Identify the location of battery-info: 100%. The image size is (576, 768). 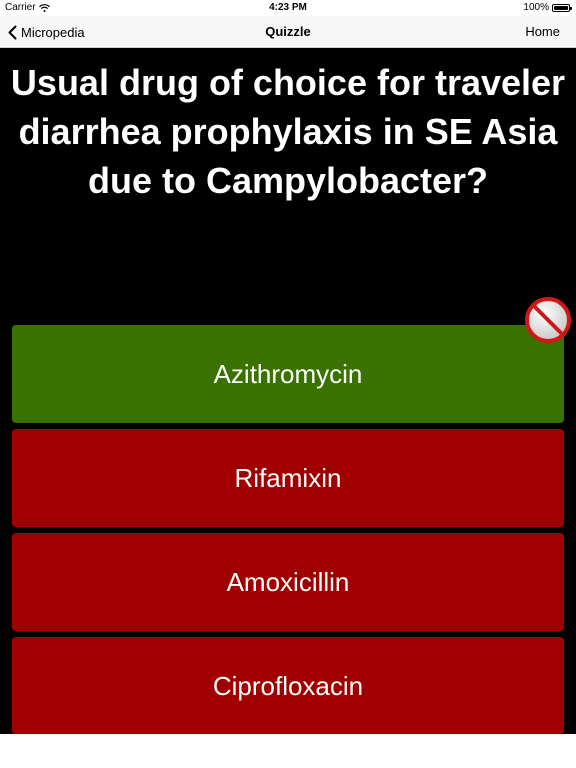
(547, 7).